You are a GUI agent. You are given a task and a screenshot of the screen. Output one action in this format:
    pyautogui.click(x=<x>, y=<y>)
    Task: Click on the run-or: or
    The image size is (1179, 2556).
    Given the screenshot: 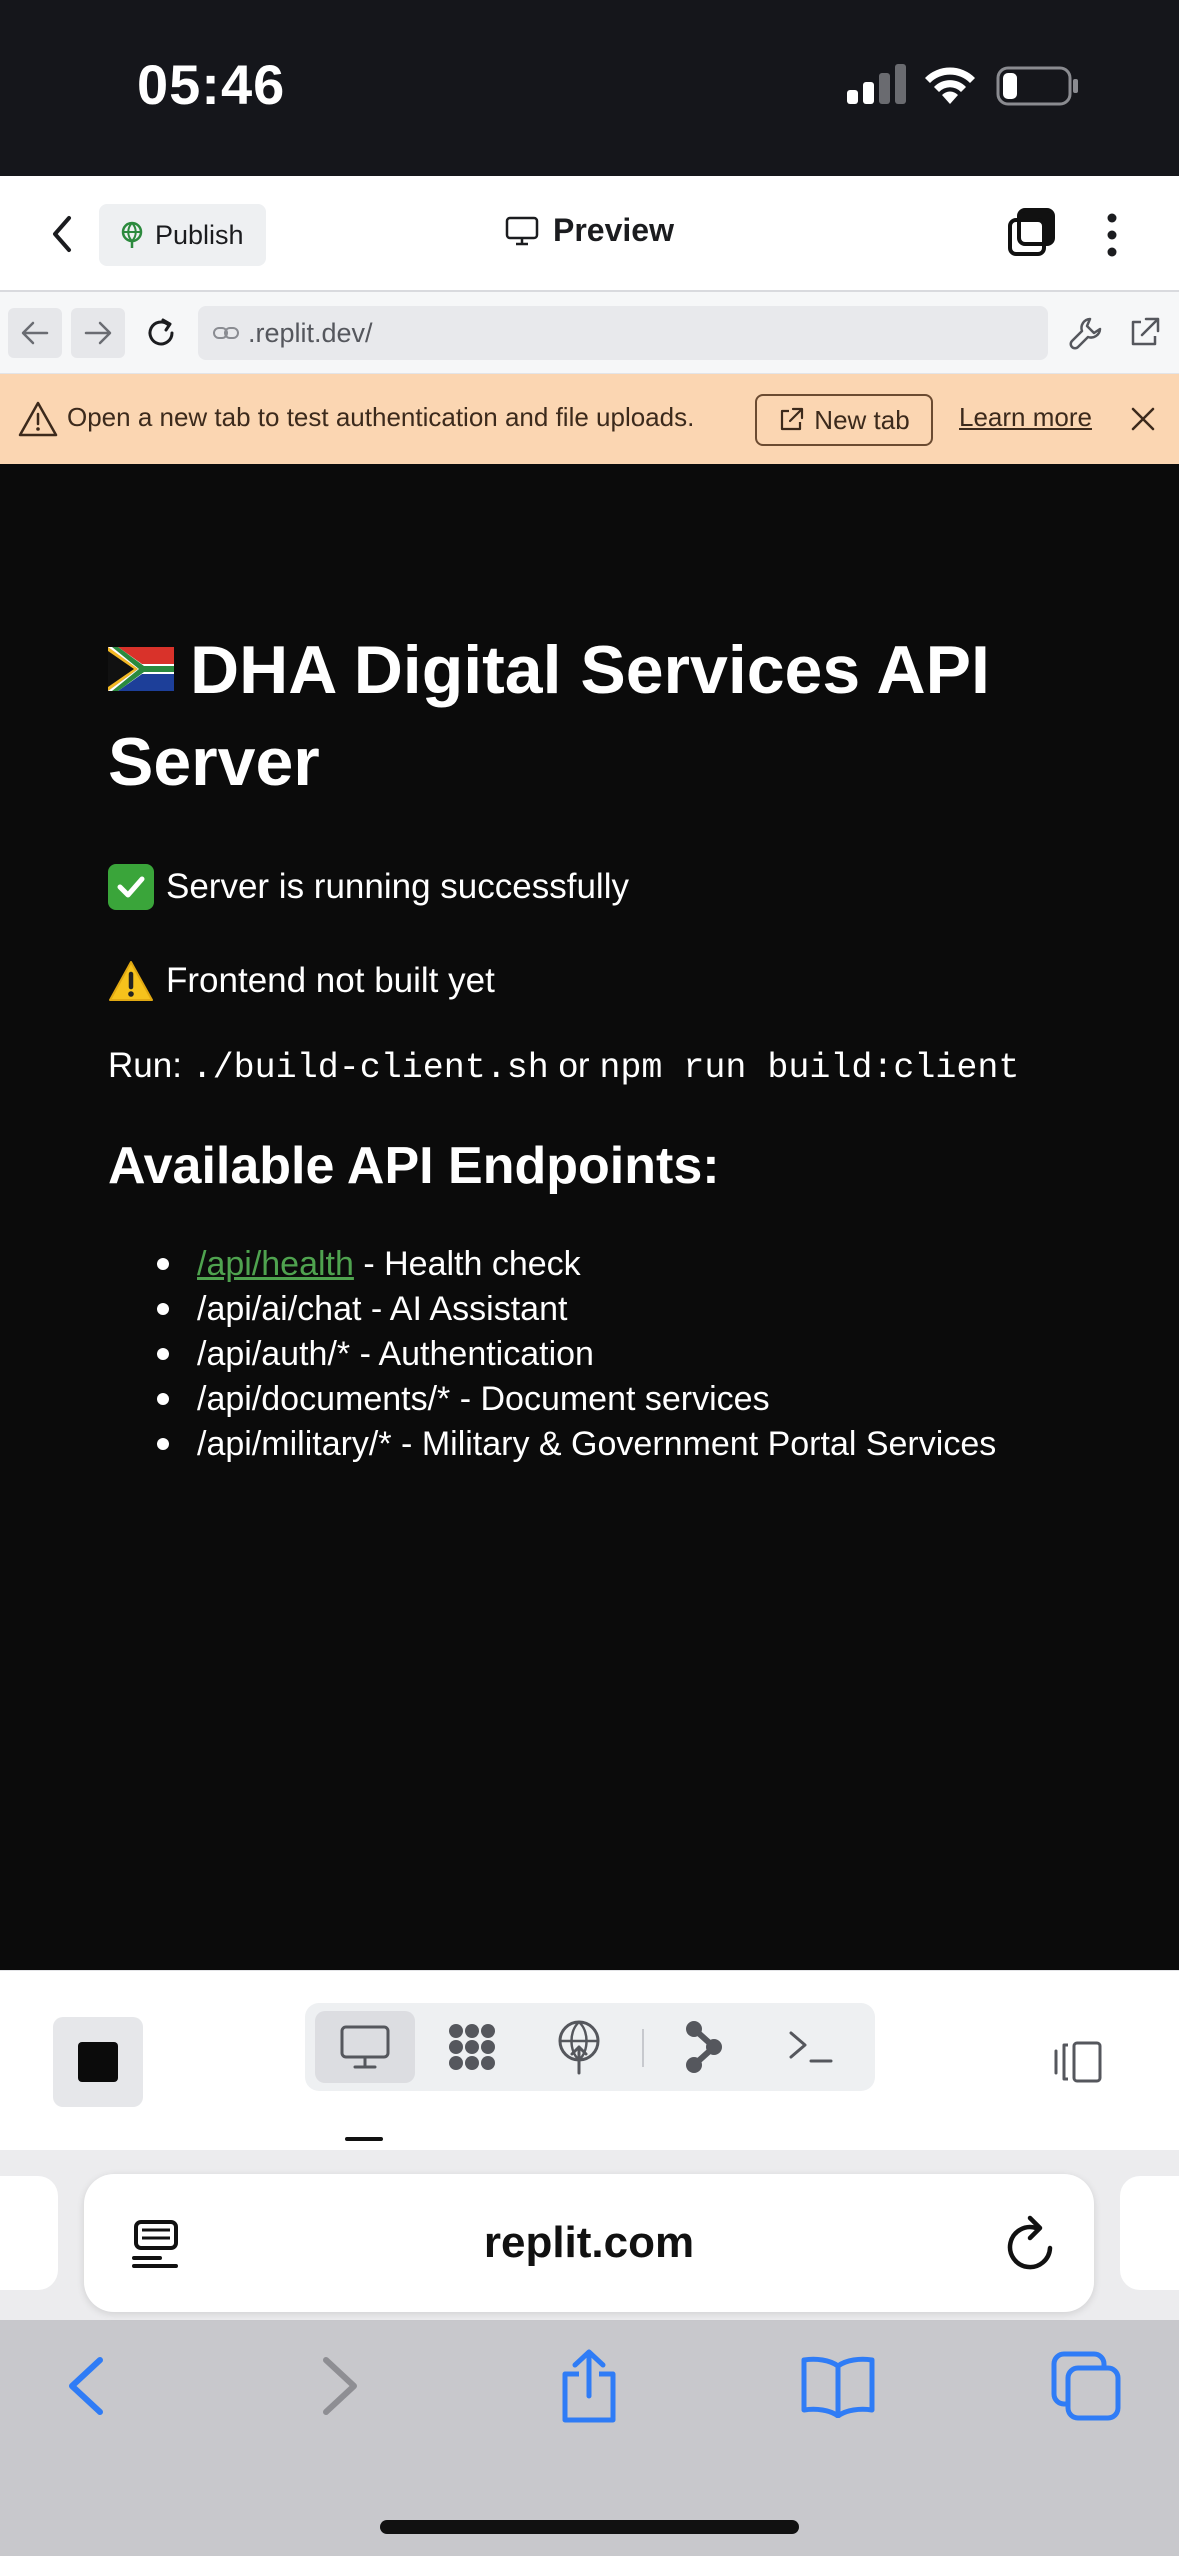 What is the action you would take?
    pyautogui.click(x=574, y=1065)
    